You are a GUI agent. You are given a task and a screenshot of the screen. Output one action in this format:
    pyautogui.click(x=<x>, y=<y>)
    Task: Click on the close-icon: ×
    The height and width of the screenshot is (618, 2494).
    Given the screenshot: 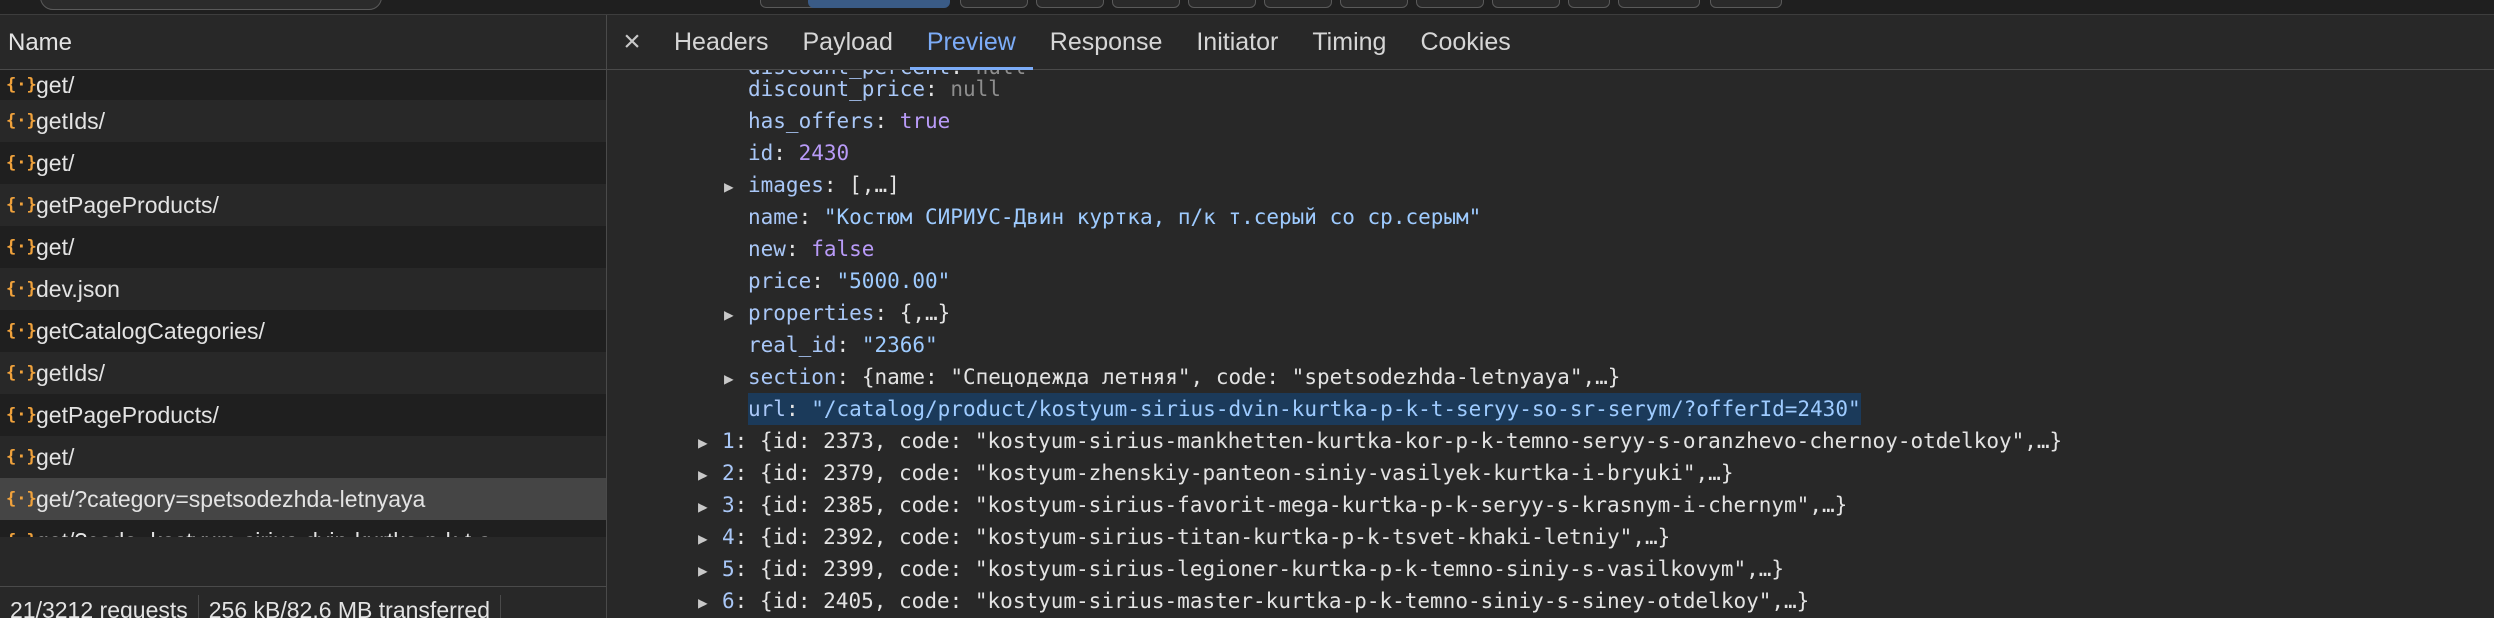 What is the action you would take?
    pyautogui.click(x=632, y=42)
    